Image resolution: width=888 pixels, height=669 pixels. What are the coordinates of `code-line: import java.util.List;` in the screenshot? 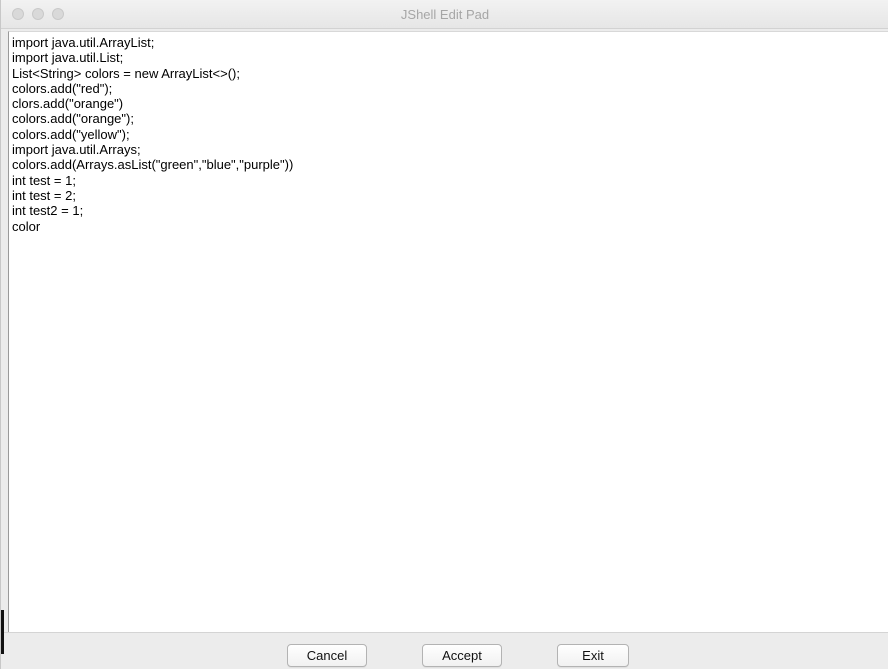 It's located at (68, 58).